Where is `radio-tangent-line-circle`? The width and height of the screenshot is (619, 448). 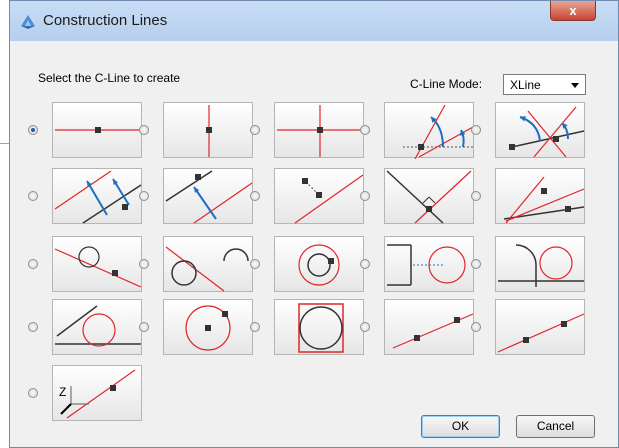 radio-tangent-line-circle is located at coordinates (33, 327).